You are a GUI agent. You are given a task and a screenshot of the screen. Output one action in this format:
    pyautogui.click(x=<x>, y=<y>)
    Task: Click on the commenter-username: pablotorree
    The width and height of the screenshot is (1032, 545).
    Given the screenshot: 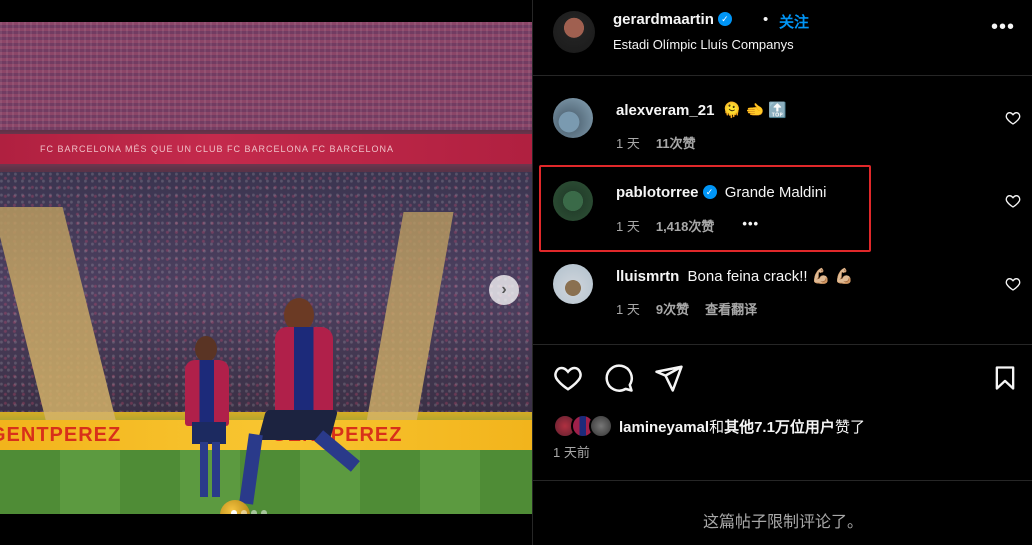 What is the action you would take?
    pyautogui.click(x=657, y=192)
    